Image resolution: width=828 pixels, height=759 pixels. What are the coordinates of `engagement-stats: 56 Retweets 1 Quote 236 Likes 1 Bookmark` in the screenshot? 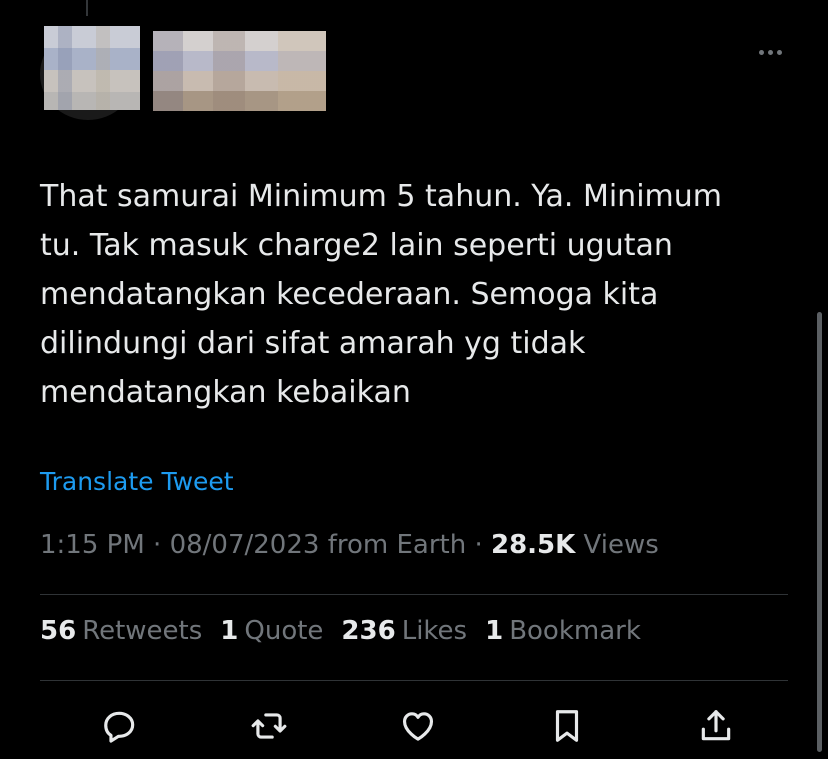 It's located at (340, 631).